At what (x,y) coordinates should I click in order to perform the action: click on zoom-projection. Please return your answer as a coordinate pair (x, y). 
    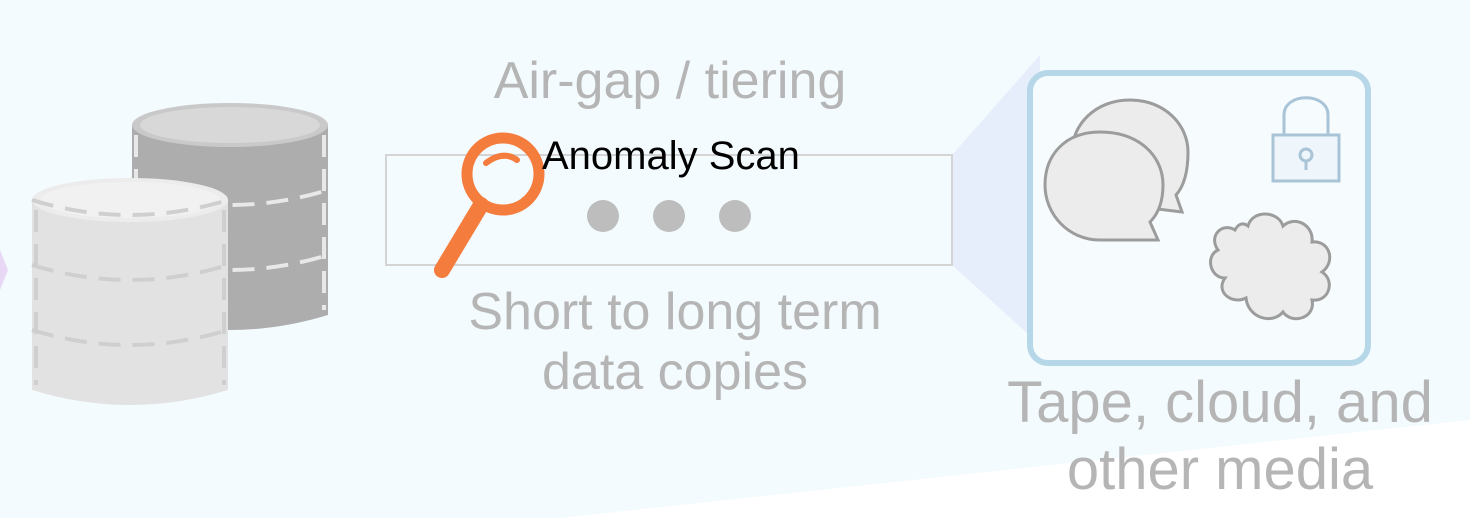
    Looking at the image, I should click on (996, 200).